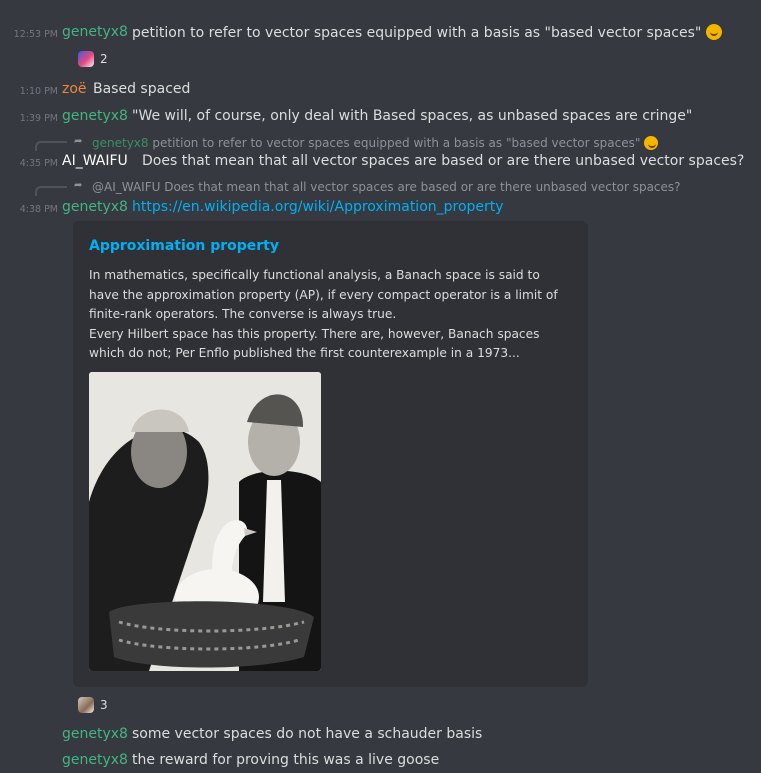 The image size is (761, 773). Describe the element at coordinates (38, 118) in the screenshot. I see `timestamp: 1:39 PM` at that location.